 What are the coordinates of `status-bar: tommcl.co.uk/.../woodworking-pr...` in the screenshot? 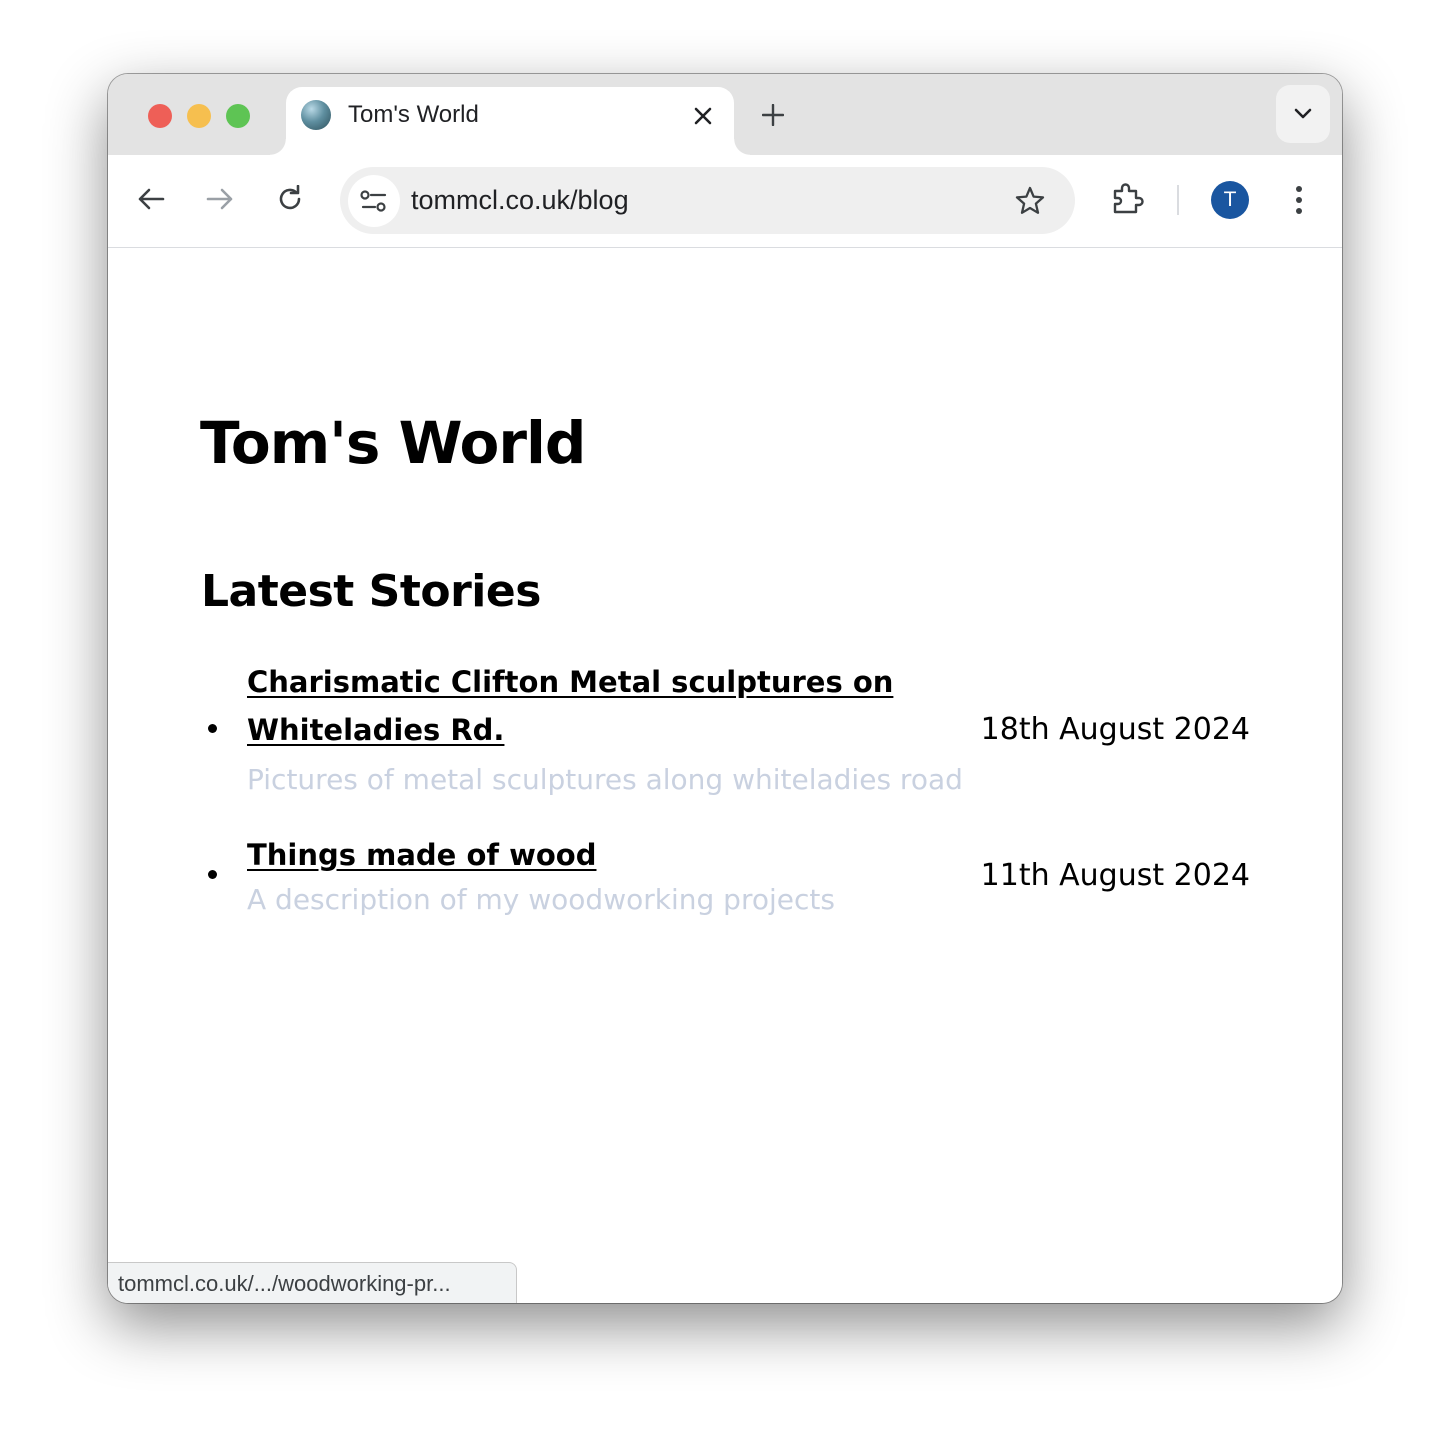 It's located at (312, 1282).